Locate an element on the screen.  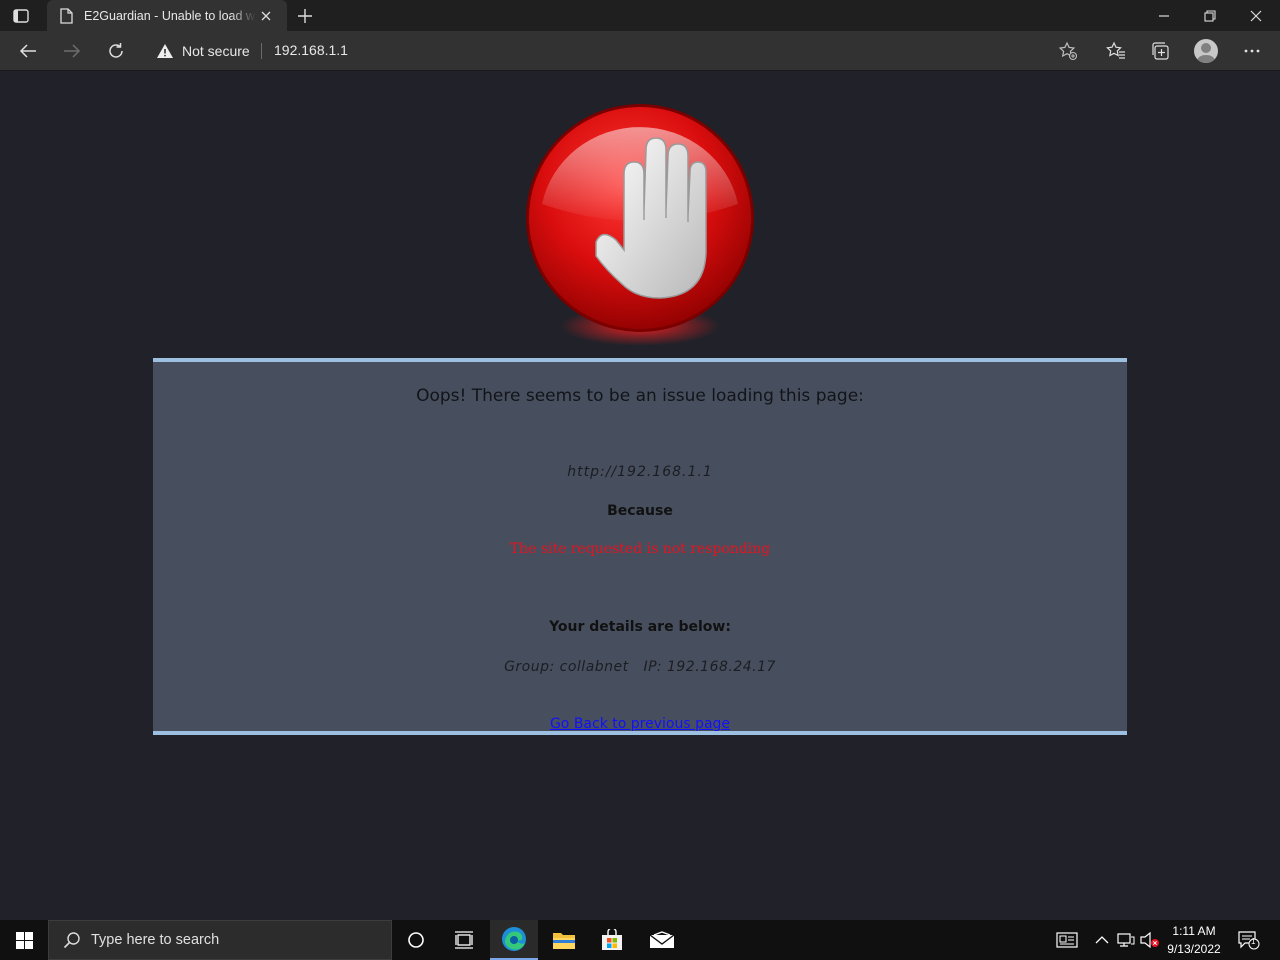
collections-button is located at coordinates (1160, 51).